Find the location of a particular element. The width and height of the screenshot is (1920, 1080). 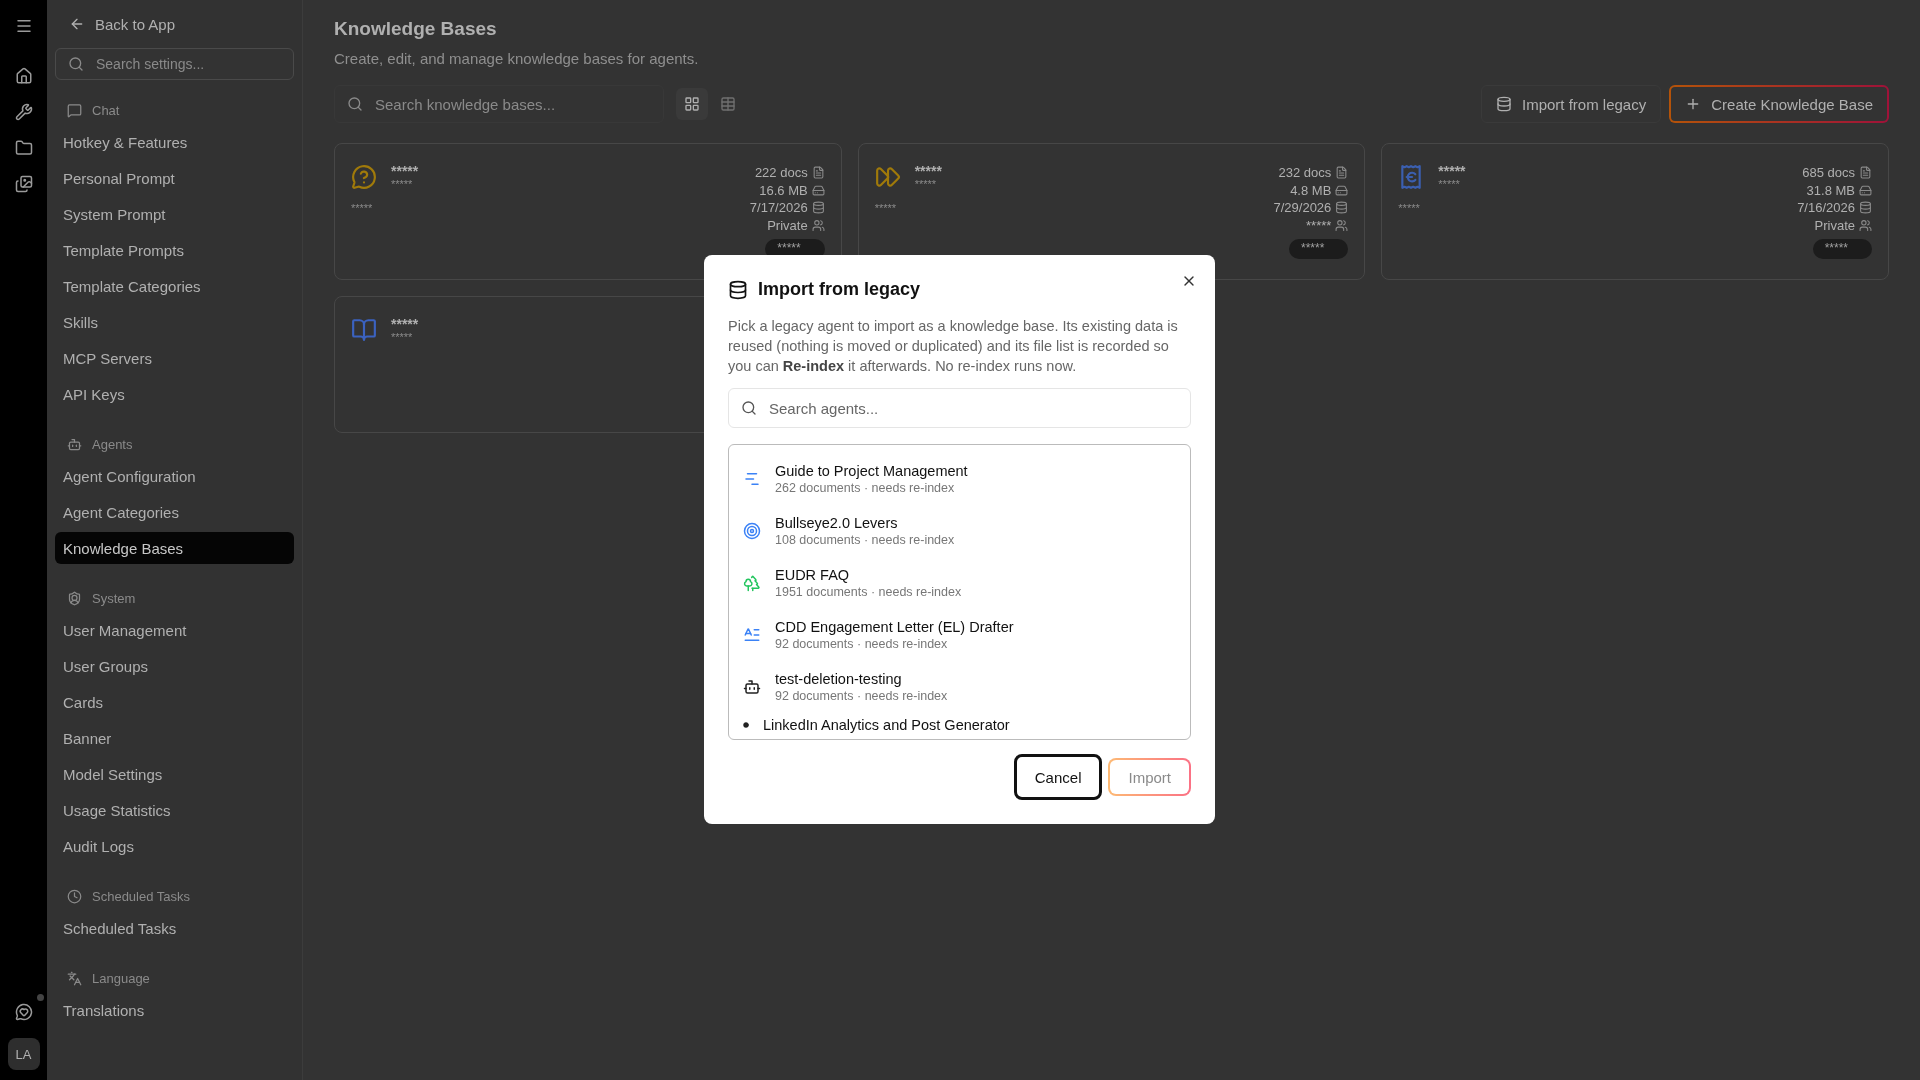

card-description: ***** is located at coordinates (362, 208).